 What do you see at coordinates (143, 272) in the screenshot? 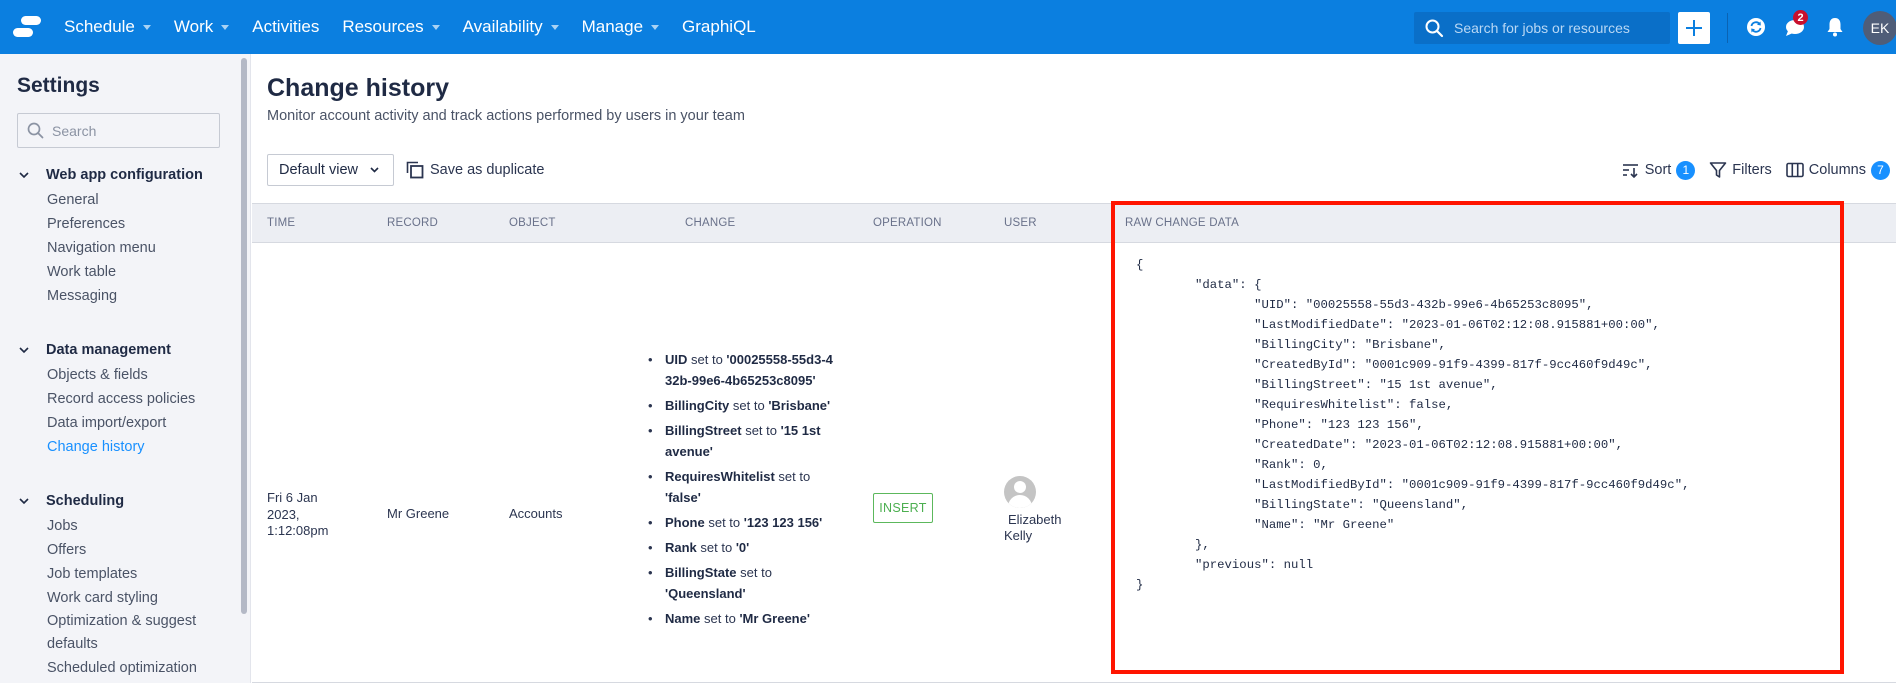
I see `sidebar-item-work-table: Work table` at bounding box center [143, 272].